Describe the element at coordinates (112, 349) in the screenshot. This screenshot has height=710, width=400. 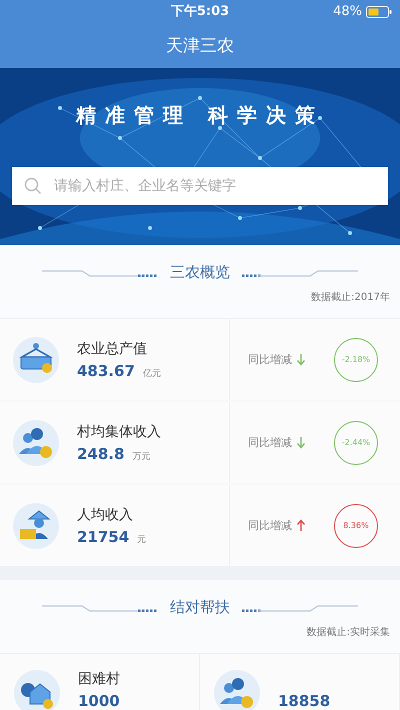
I see `stat-label: 农业总产值` at that location.